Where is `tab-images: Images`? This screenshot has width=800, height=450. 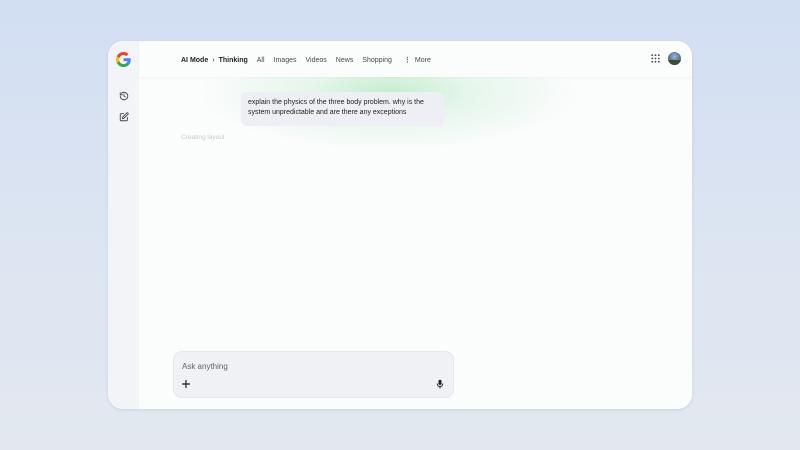 tab-images: Images is located at coordinates (285, 60).